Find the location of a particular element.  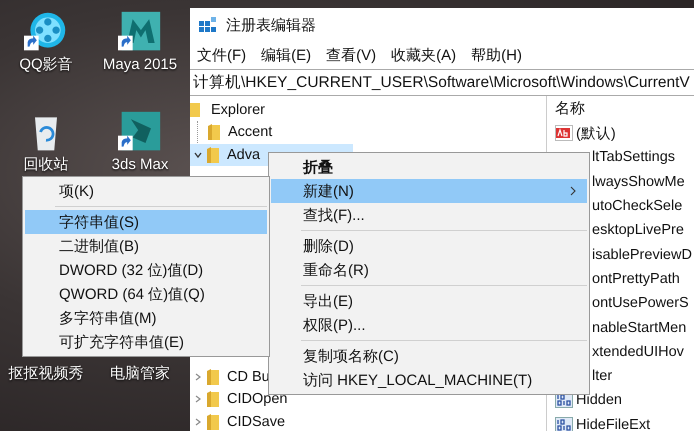

window-title: 注册表编辑器 is located at coordinates (271, 25).